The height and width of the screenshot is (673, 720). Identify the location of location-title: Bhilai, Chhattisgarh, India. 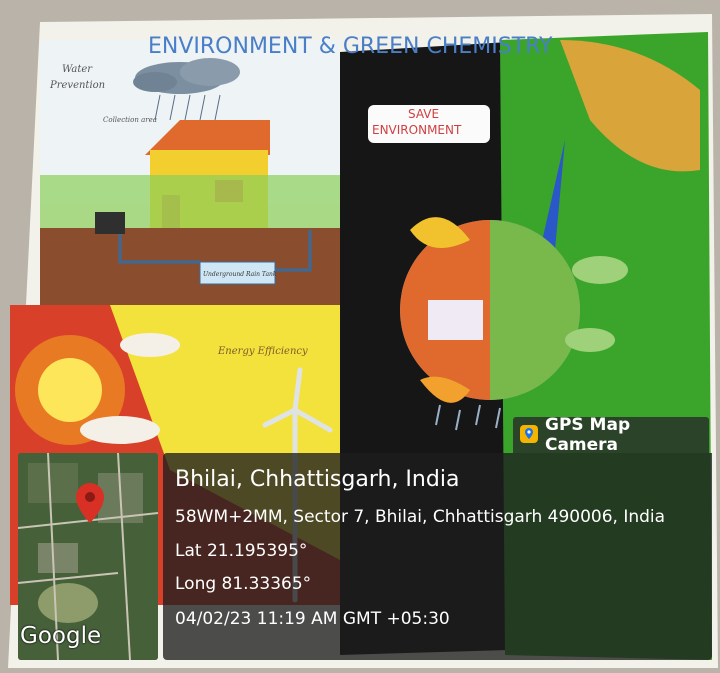
(317, 479).